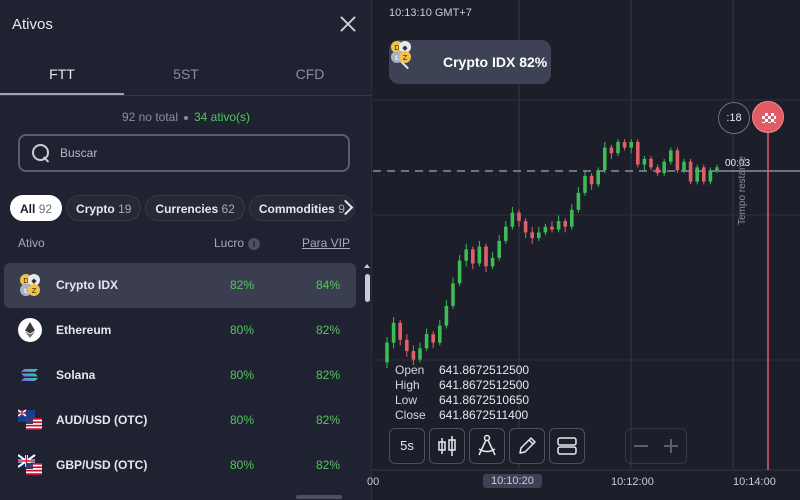  I want to click on ohlc-value: 641.8672510650, so click(484, 400).